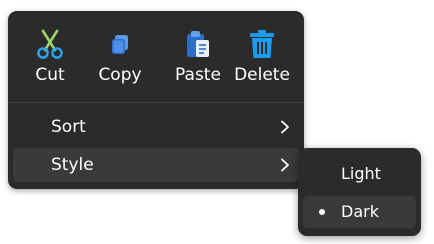 Image resolution: width=434 pixels, height=244 pixels. I want to click on cut-label: Cut, so click(50, 75).